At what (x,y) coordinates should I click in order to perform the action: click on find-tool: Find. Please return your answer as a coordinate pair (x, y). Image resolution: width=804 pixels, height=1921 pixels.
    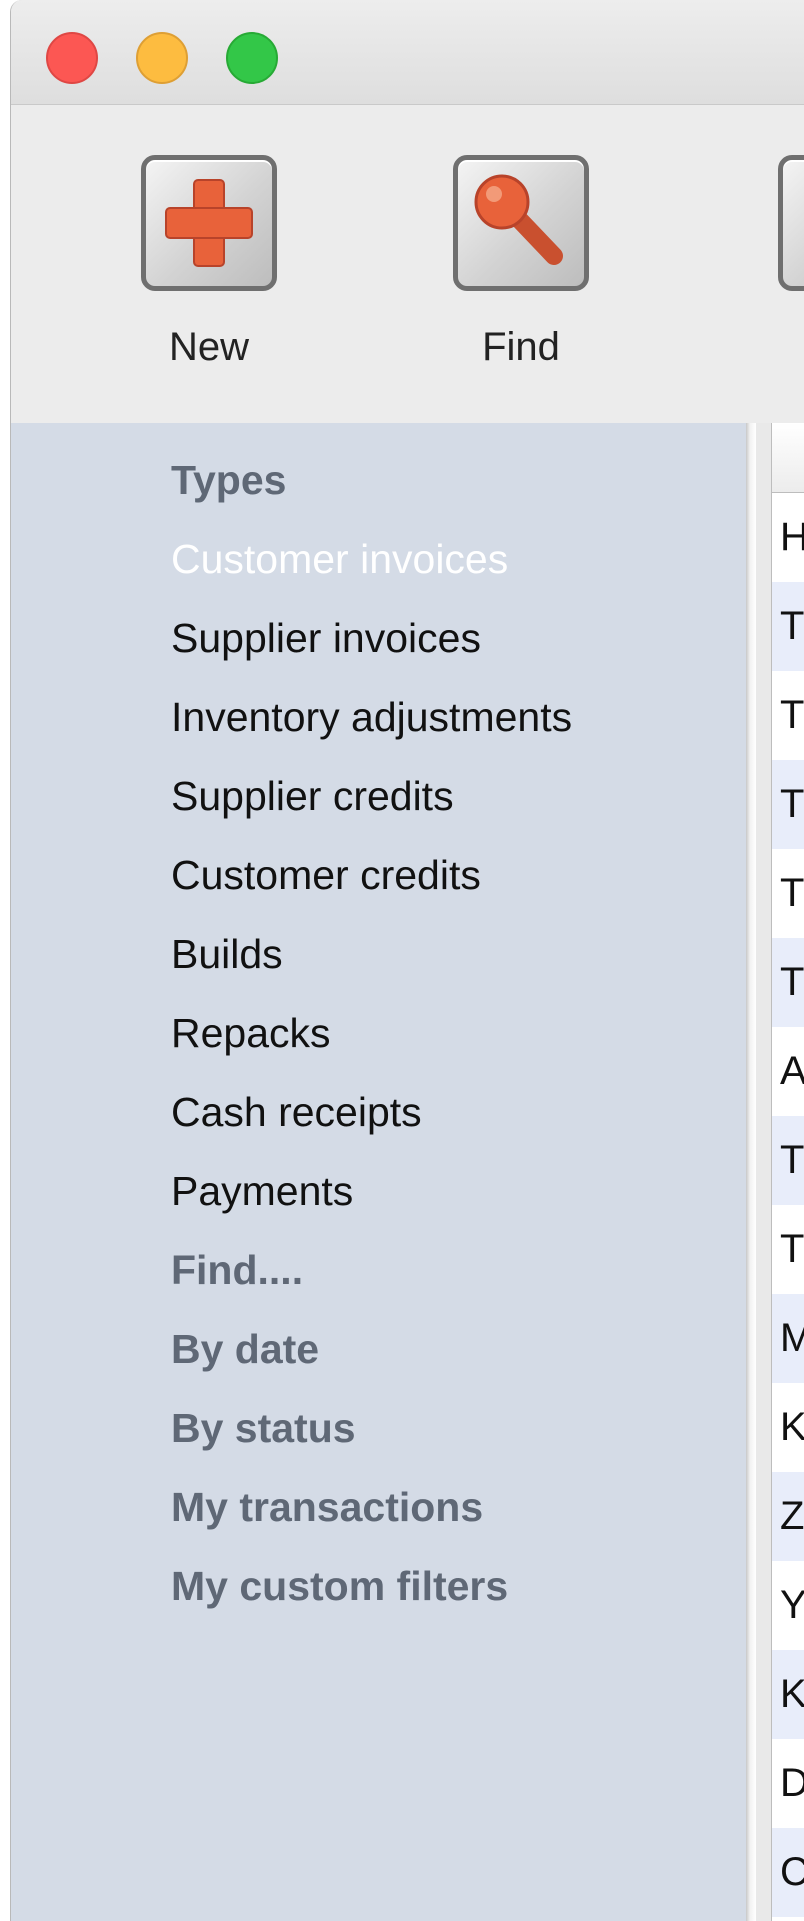
    Looking at the image, I should click on (516, 273).